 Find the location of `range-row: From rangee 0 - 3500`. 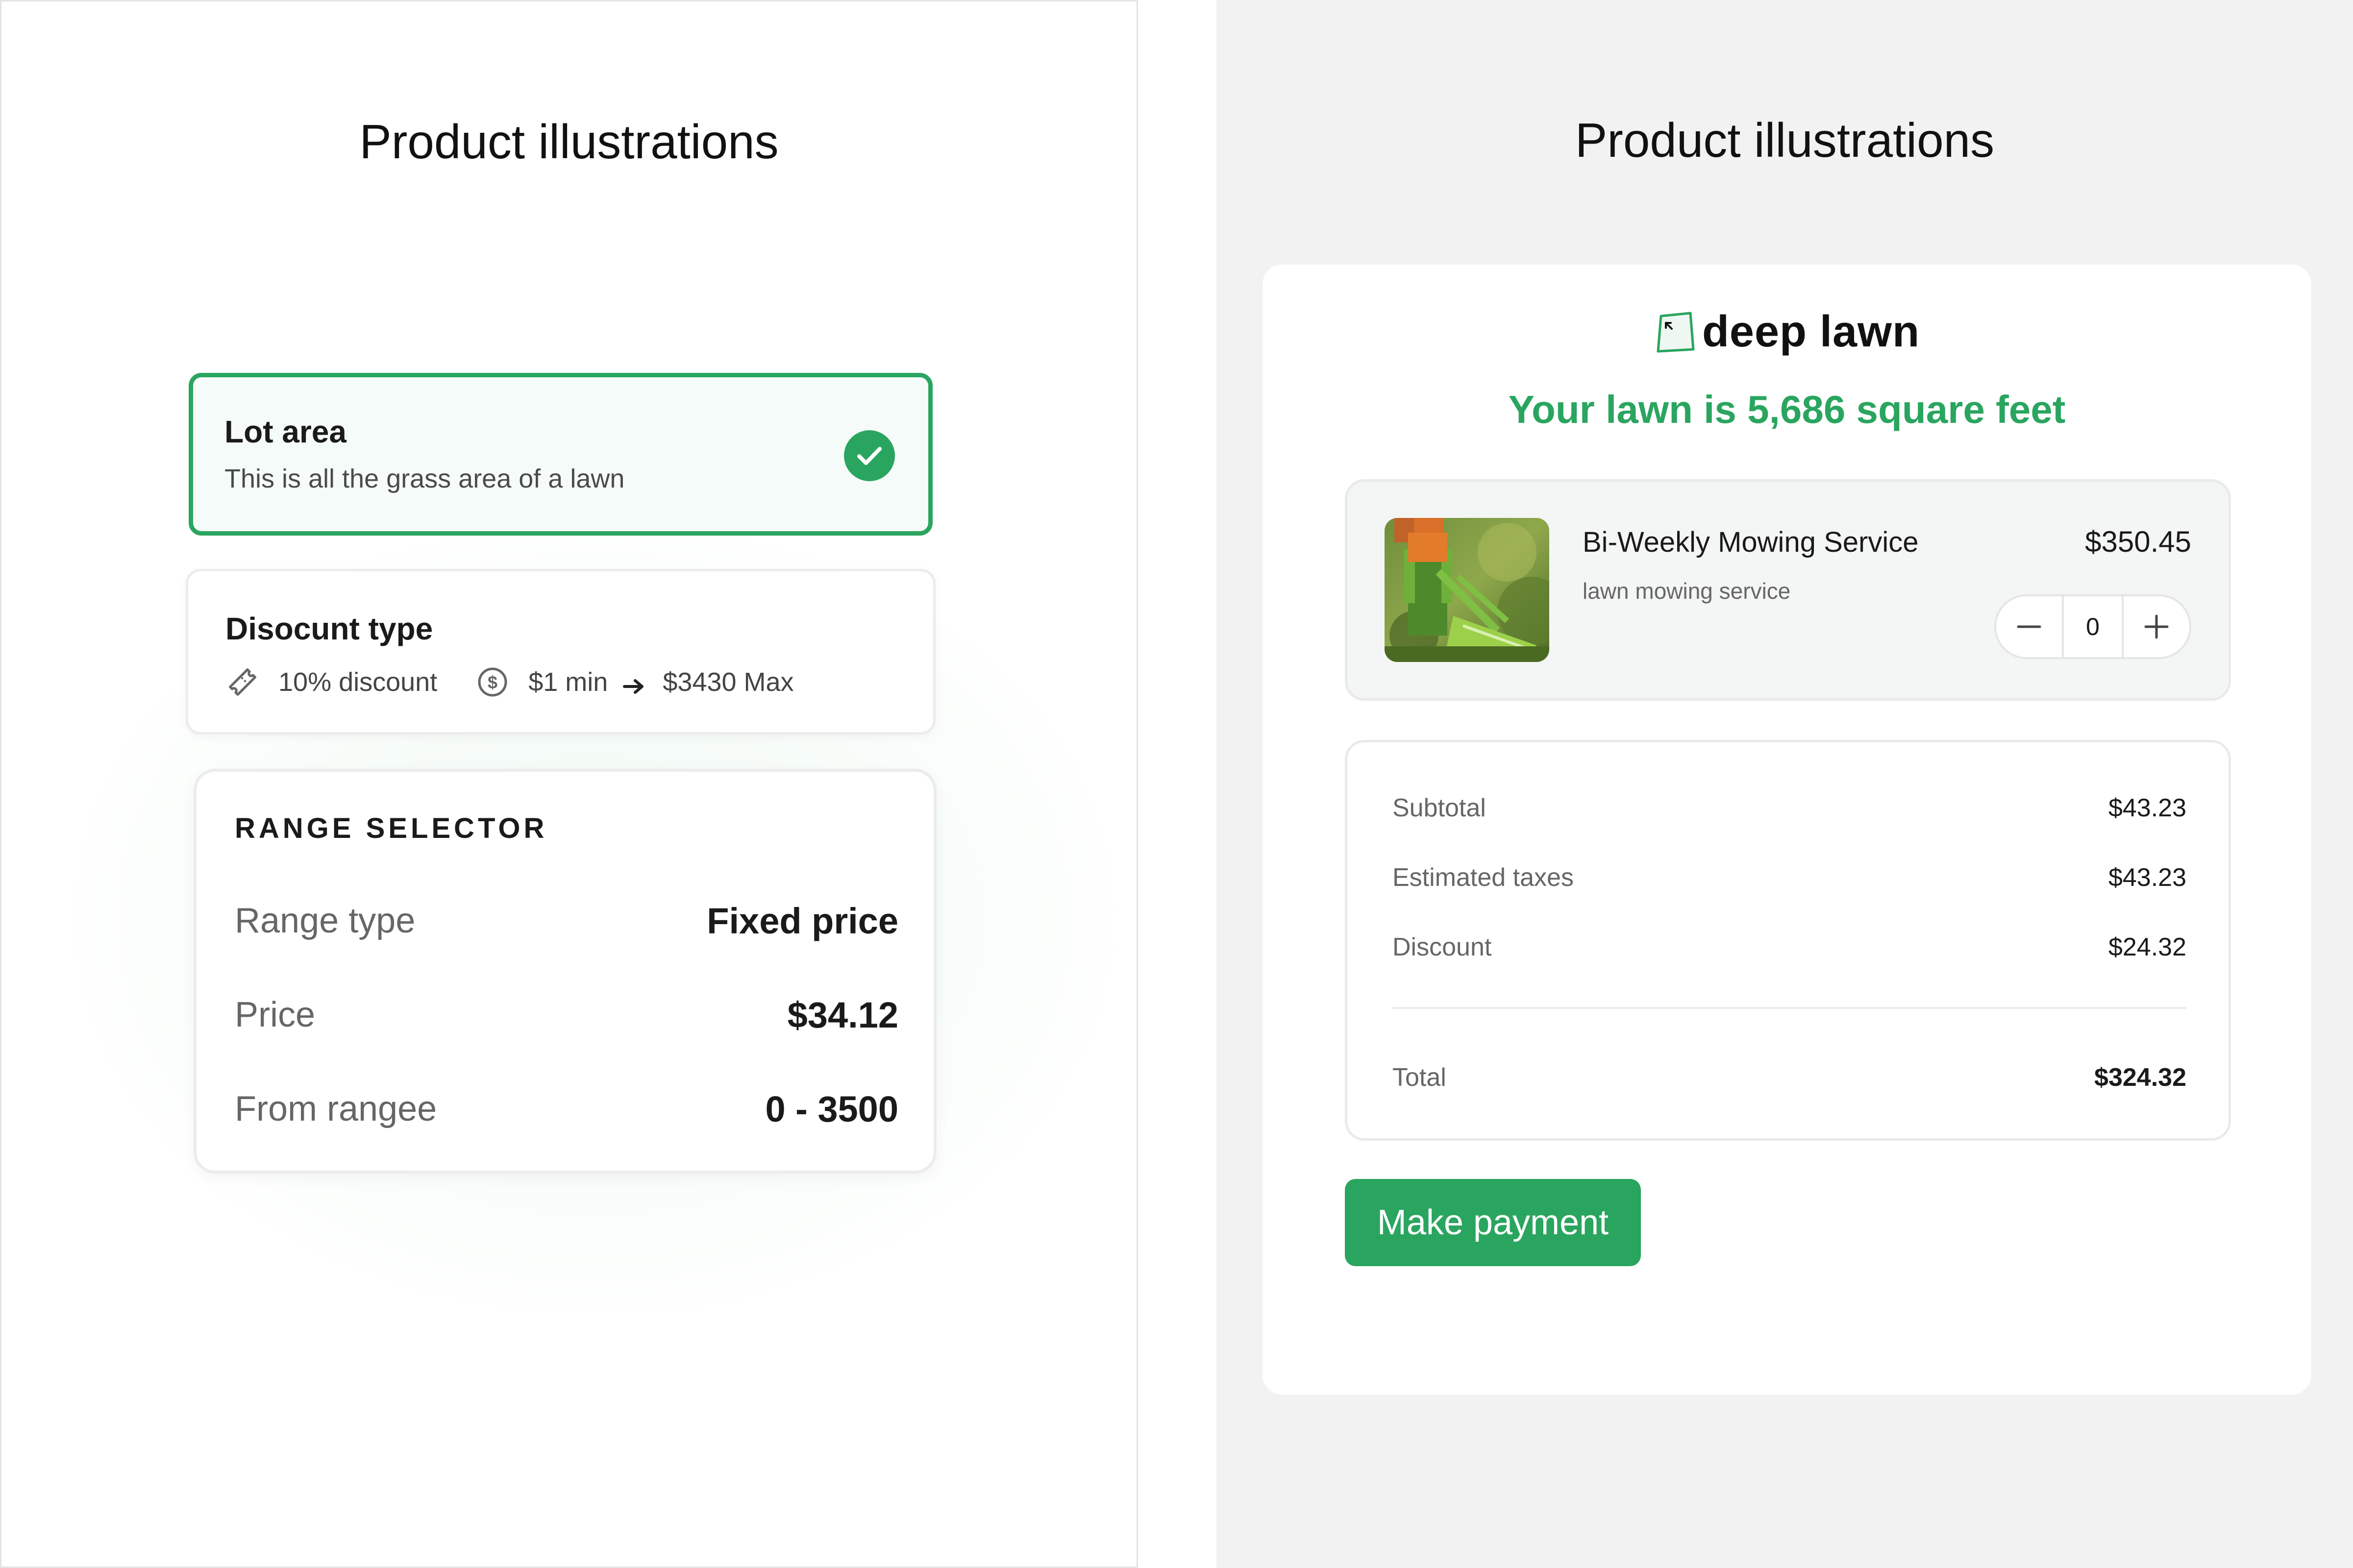

range-row: From rangee 0 - 3500 is located at coordinates (566, 1108).